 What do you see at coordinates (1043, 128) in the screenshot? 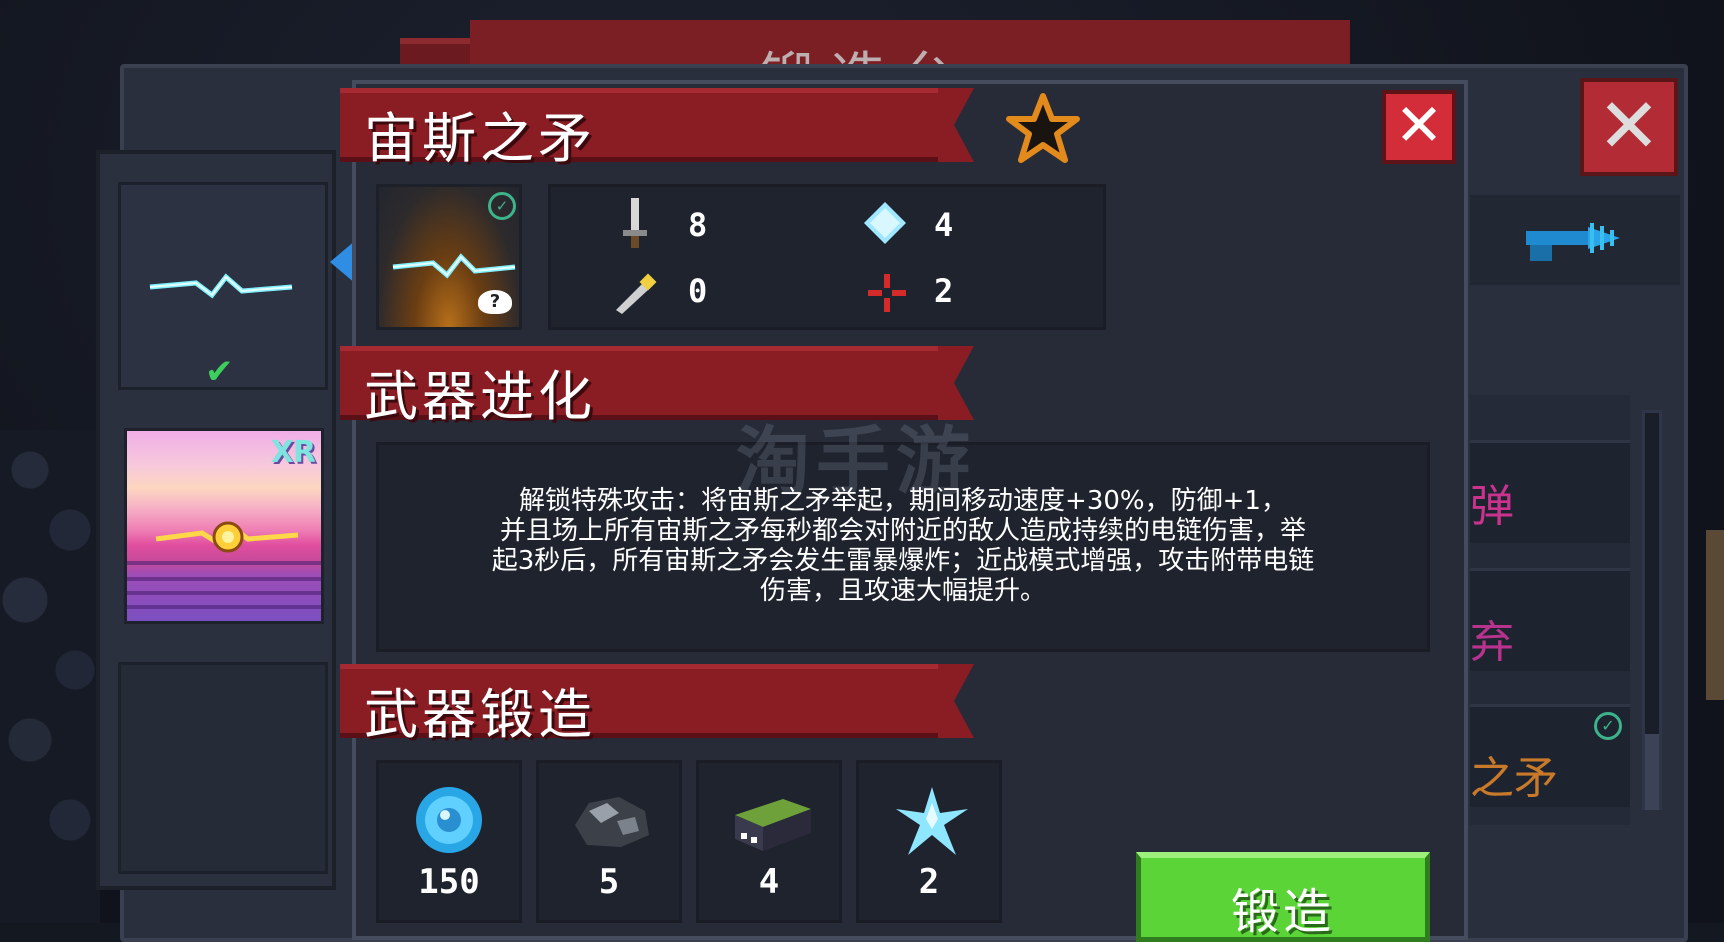
I see `favorite-star-icon` at bounding box center [1043, 128].